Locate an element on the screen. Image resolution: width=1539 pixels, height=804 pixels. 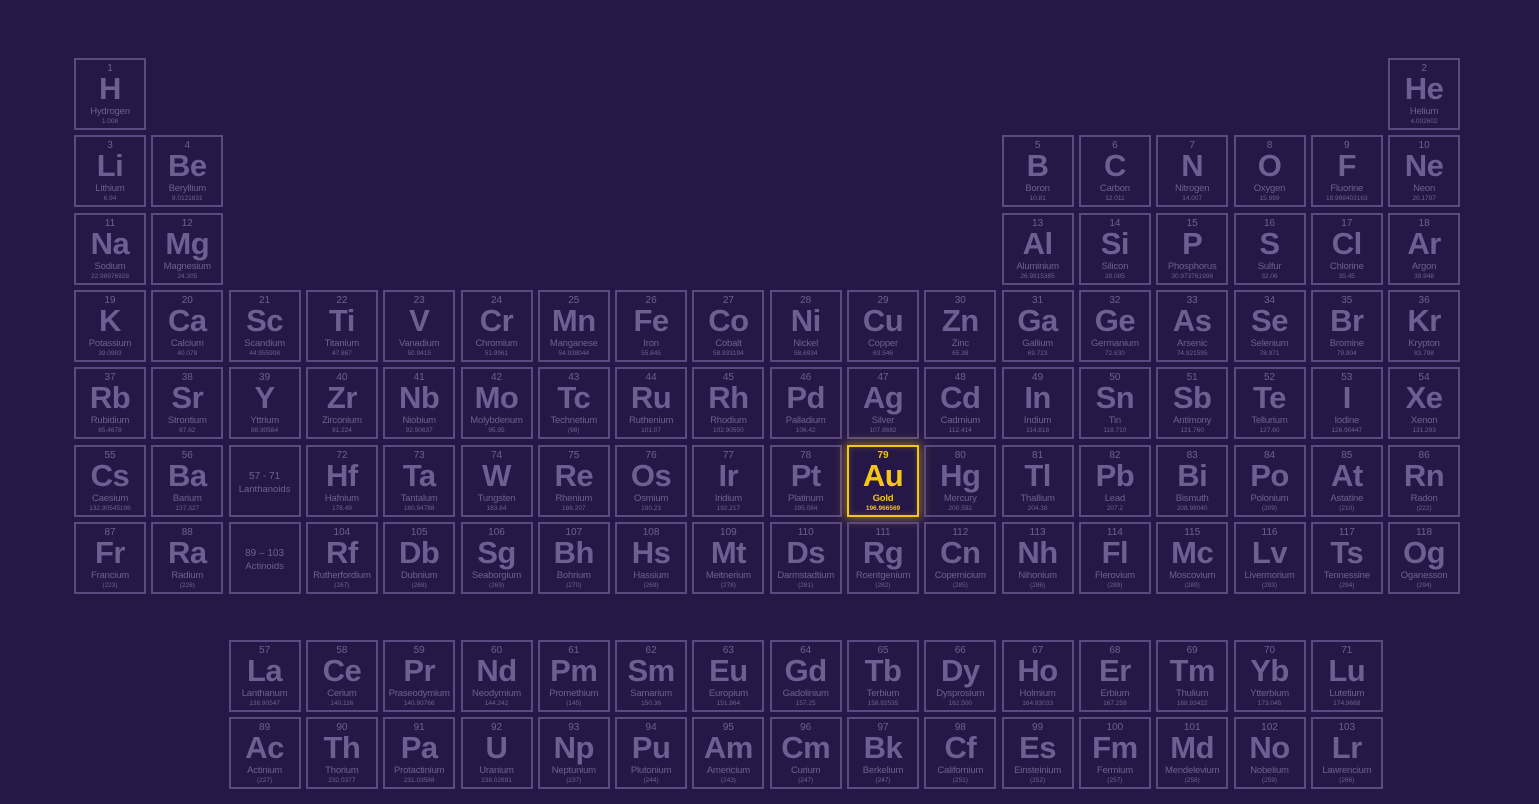
element-cell-k: 19 K Potassium 39.0983 is located at coordinates (110, 325).